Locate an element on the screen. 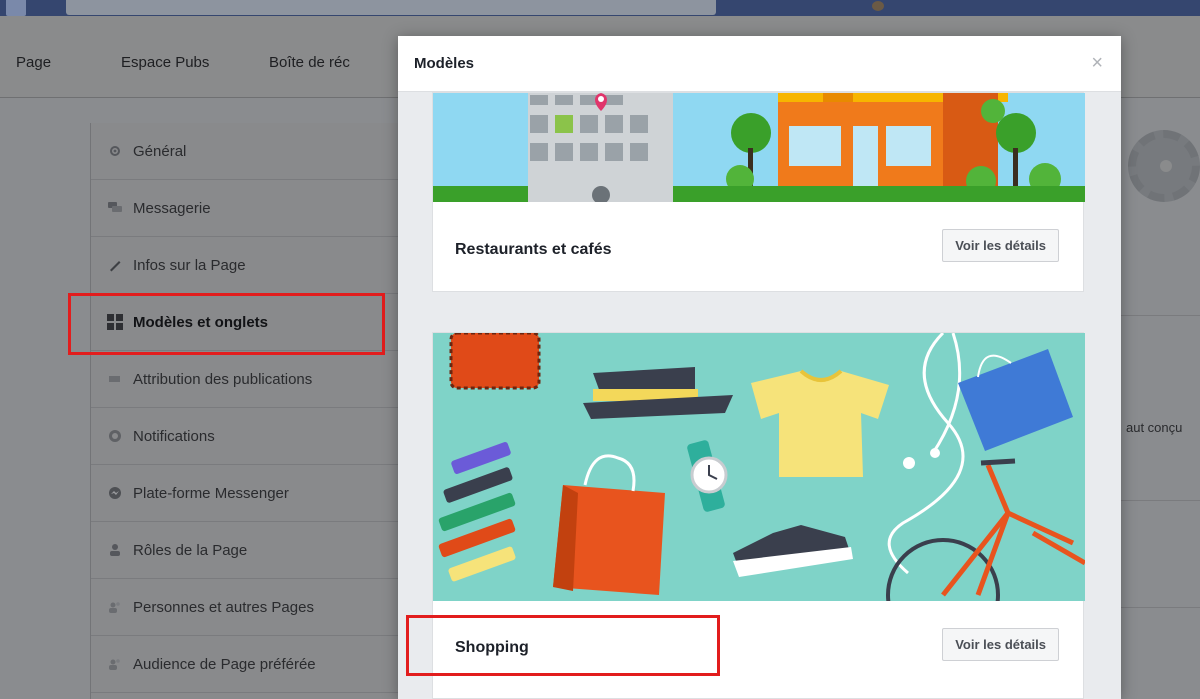  menu-item-label: Notifications is located at coordinates (174, 436).